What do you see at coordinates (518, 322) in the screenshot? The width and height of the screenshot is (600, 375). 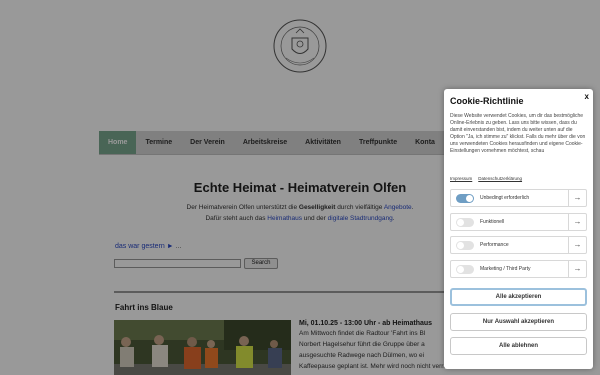 I see `accept-selected-button: Nur Auswahl akzeptieren` at bounding box center [518, 322].